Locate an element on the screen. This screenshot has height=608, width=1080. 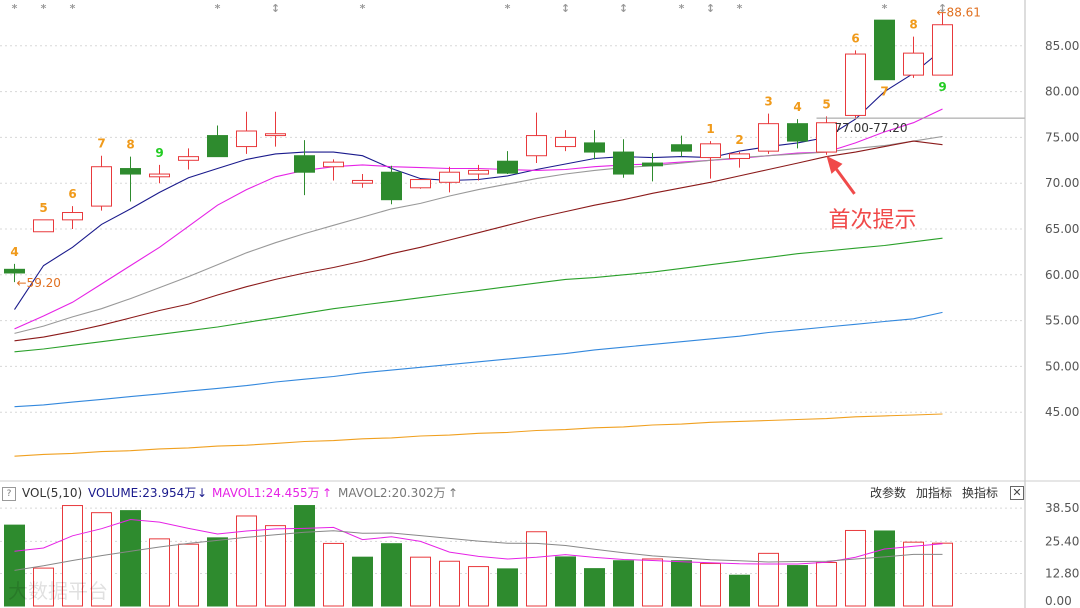
watermark-text: 大数据平台 is located at coordinates (58, 591).